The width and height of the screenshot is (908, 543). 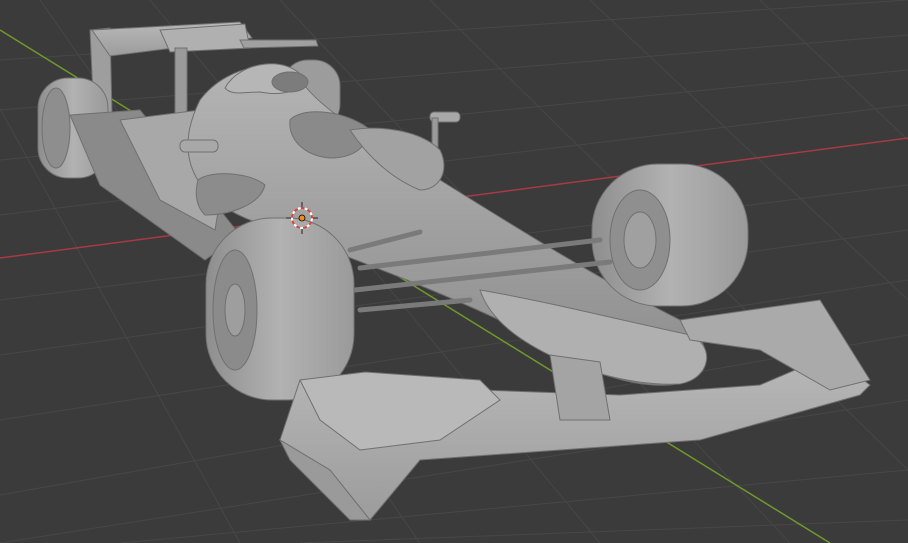 I want to click on front-left-tyre, so click(x=280, y=309).